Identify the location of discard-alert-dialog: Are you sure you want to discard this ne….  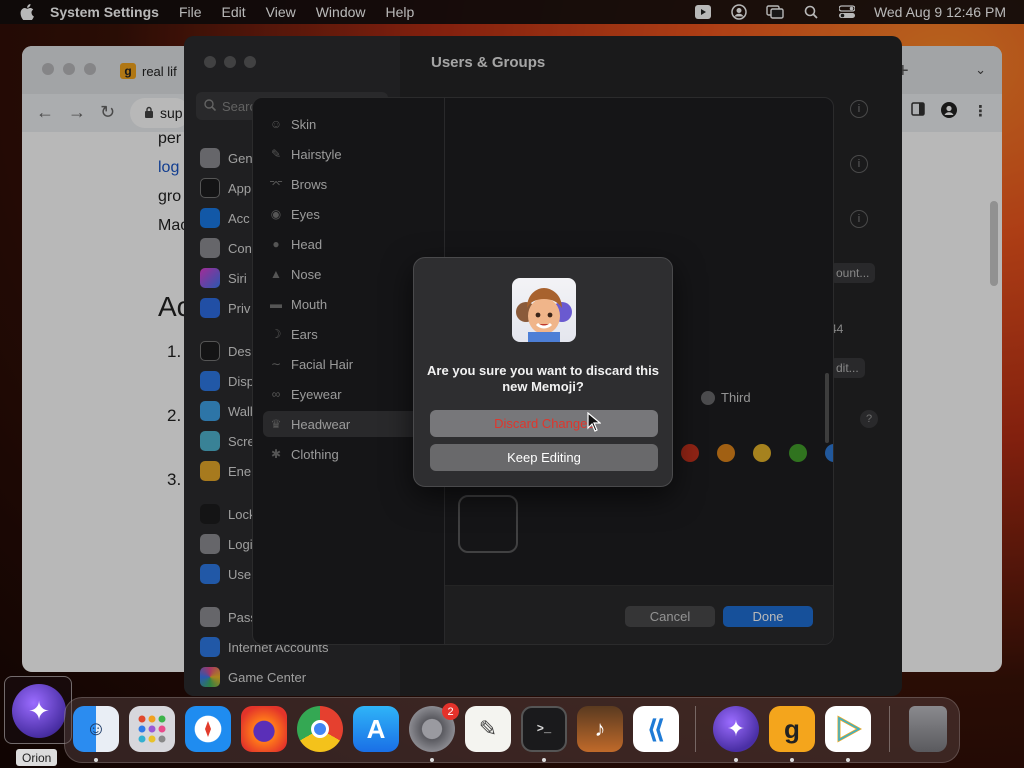
(543, 372).